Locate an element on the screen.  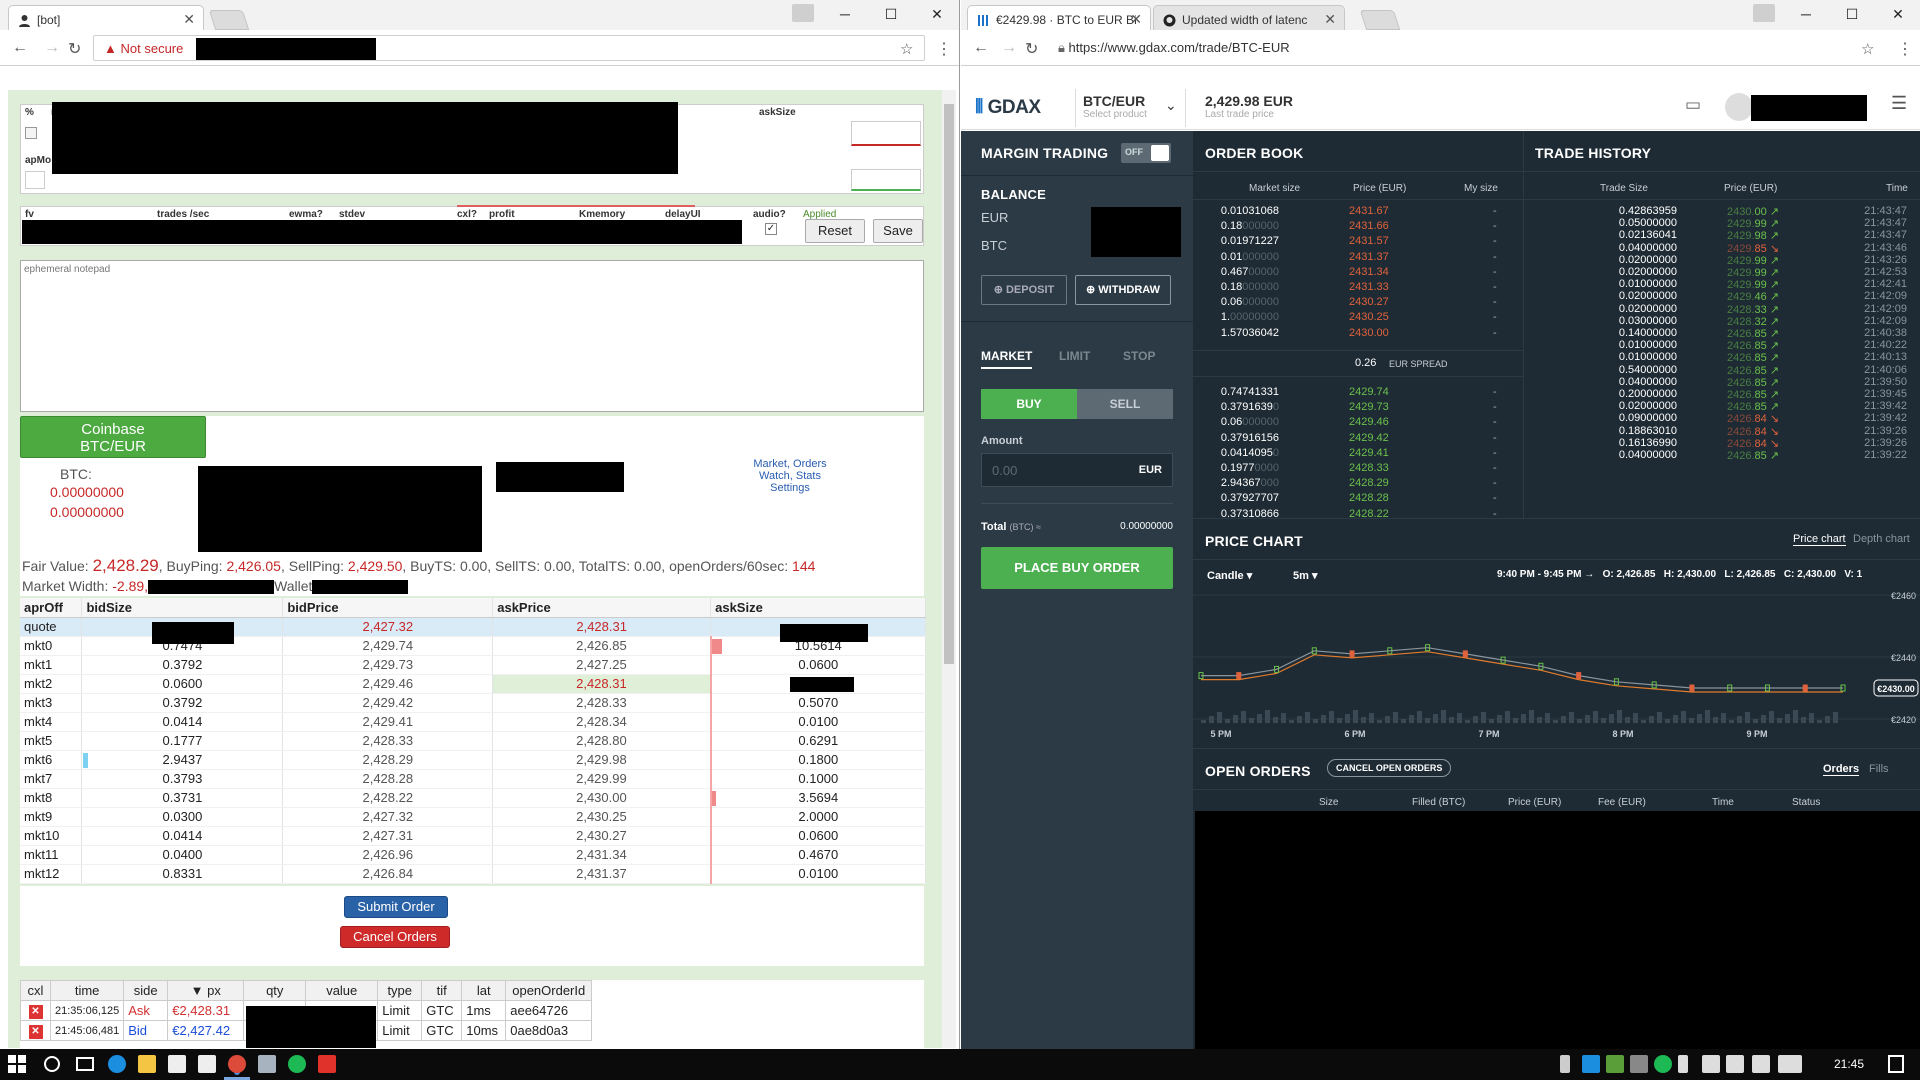
order-book-row: 0.46700000 2431.34 - is located at coordinates (1357, 273).